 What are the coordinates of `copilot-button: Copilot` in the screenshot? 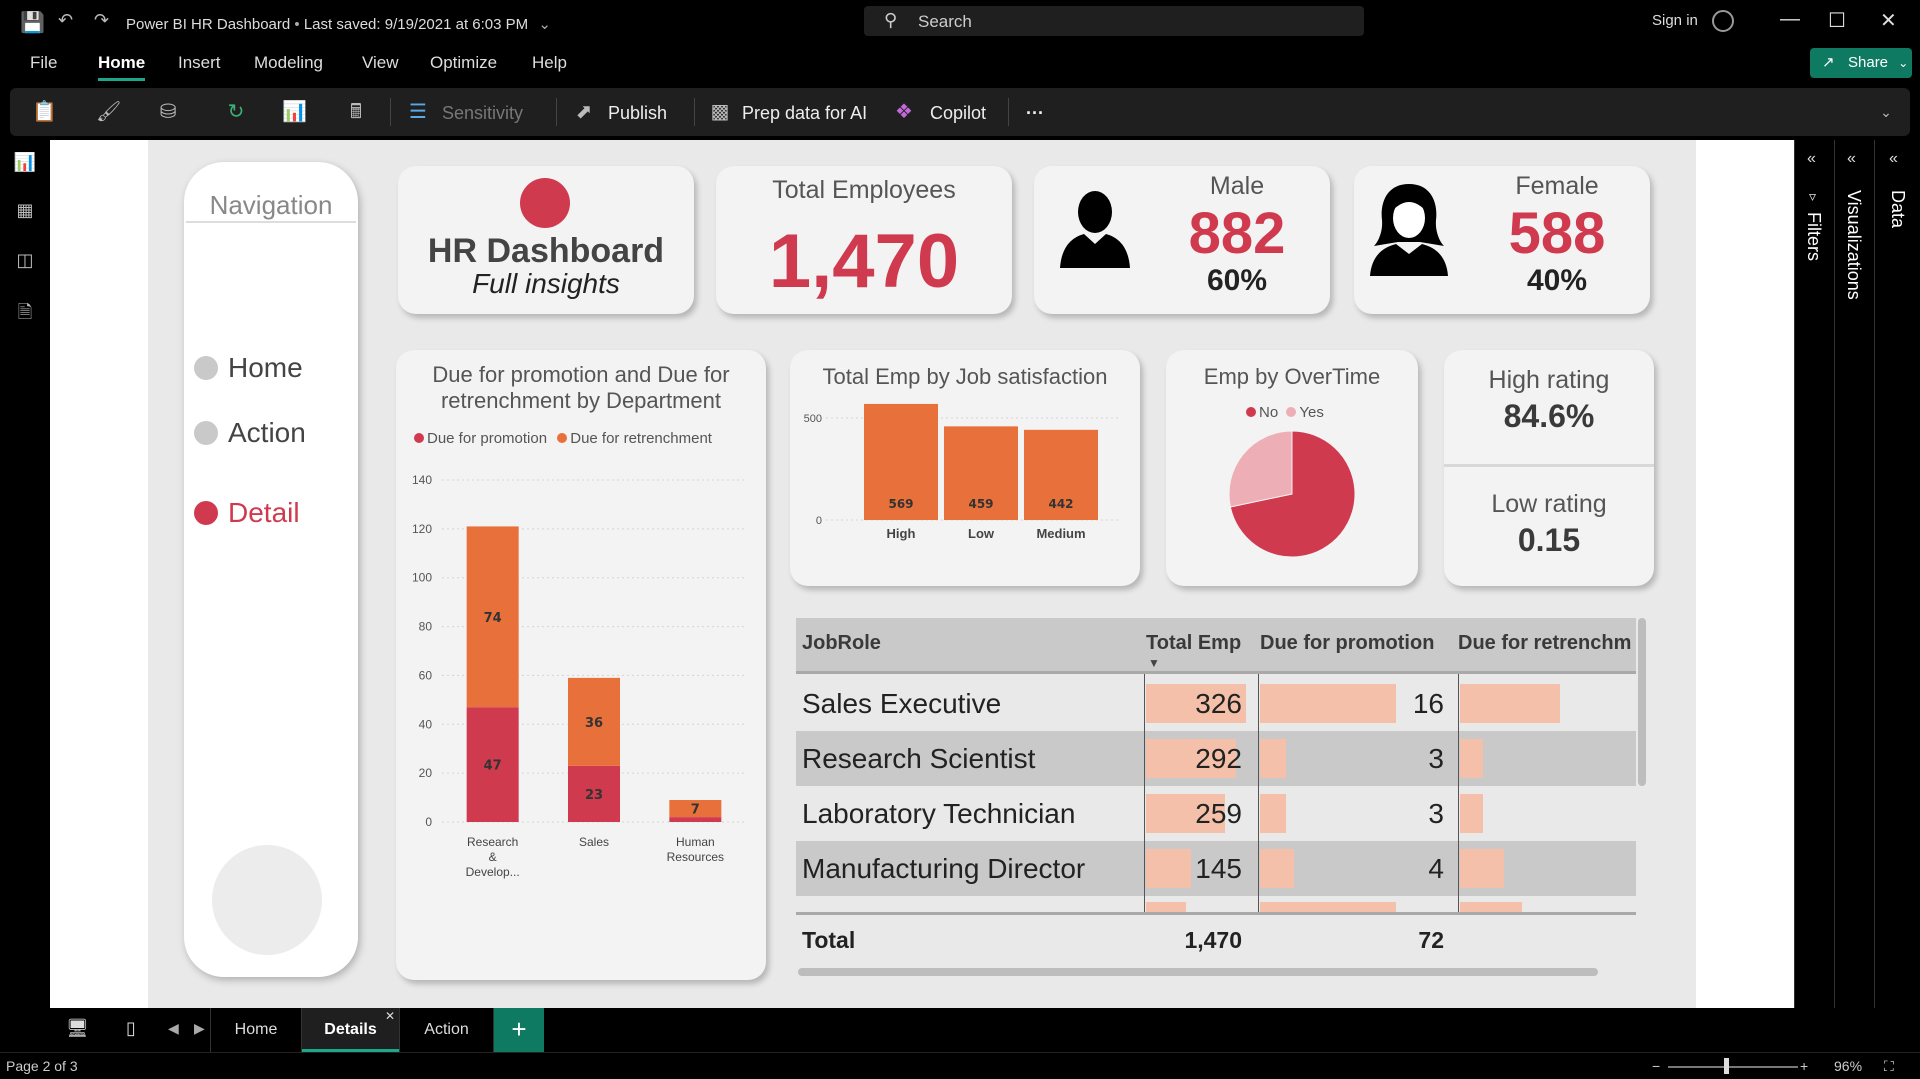 It's located at (958, 113).